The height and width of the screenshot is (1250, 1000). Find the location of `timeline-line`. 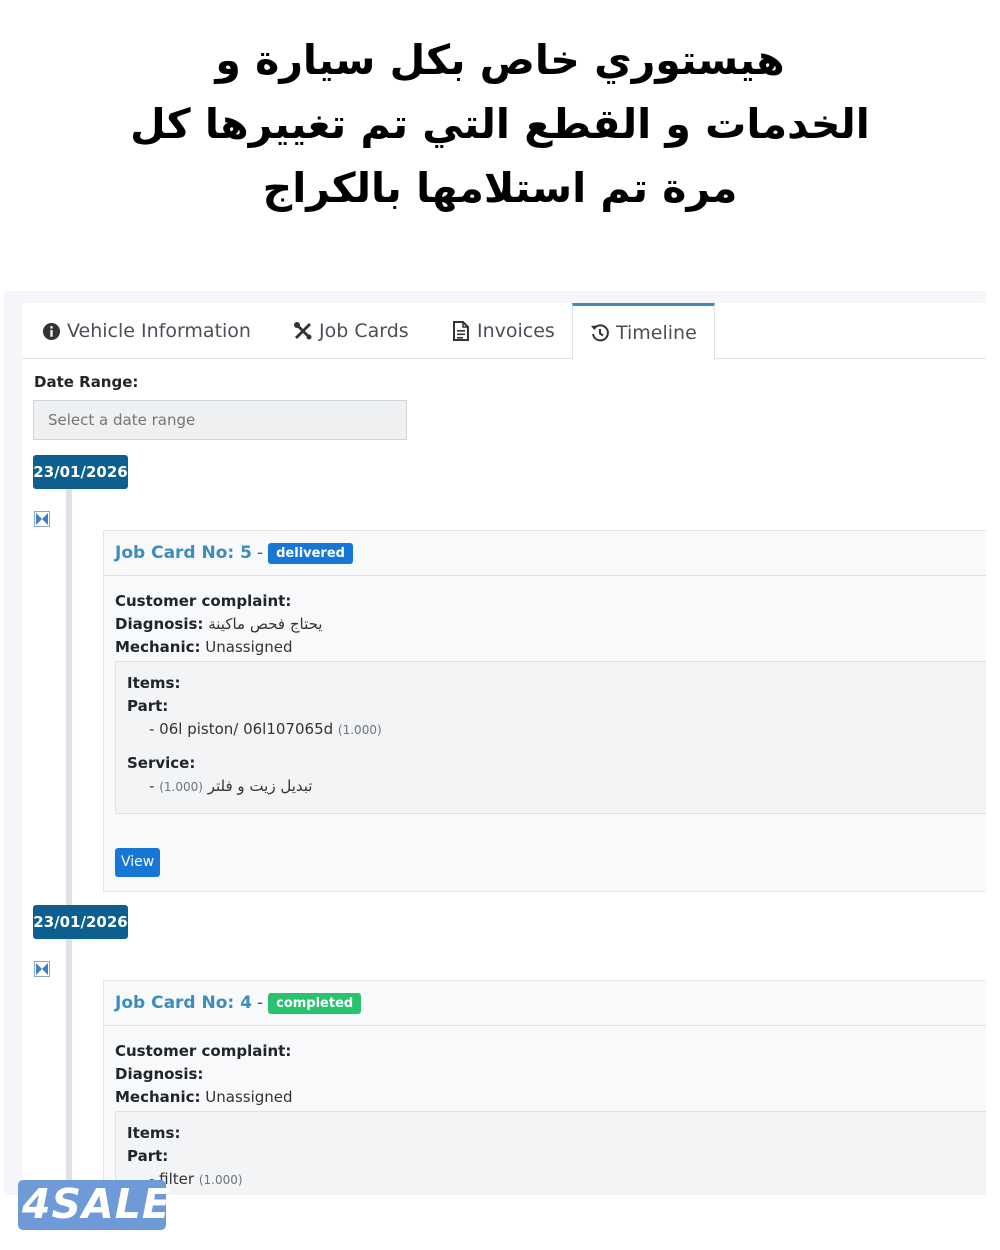

timeline-line is located at coordinates (69, 841).